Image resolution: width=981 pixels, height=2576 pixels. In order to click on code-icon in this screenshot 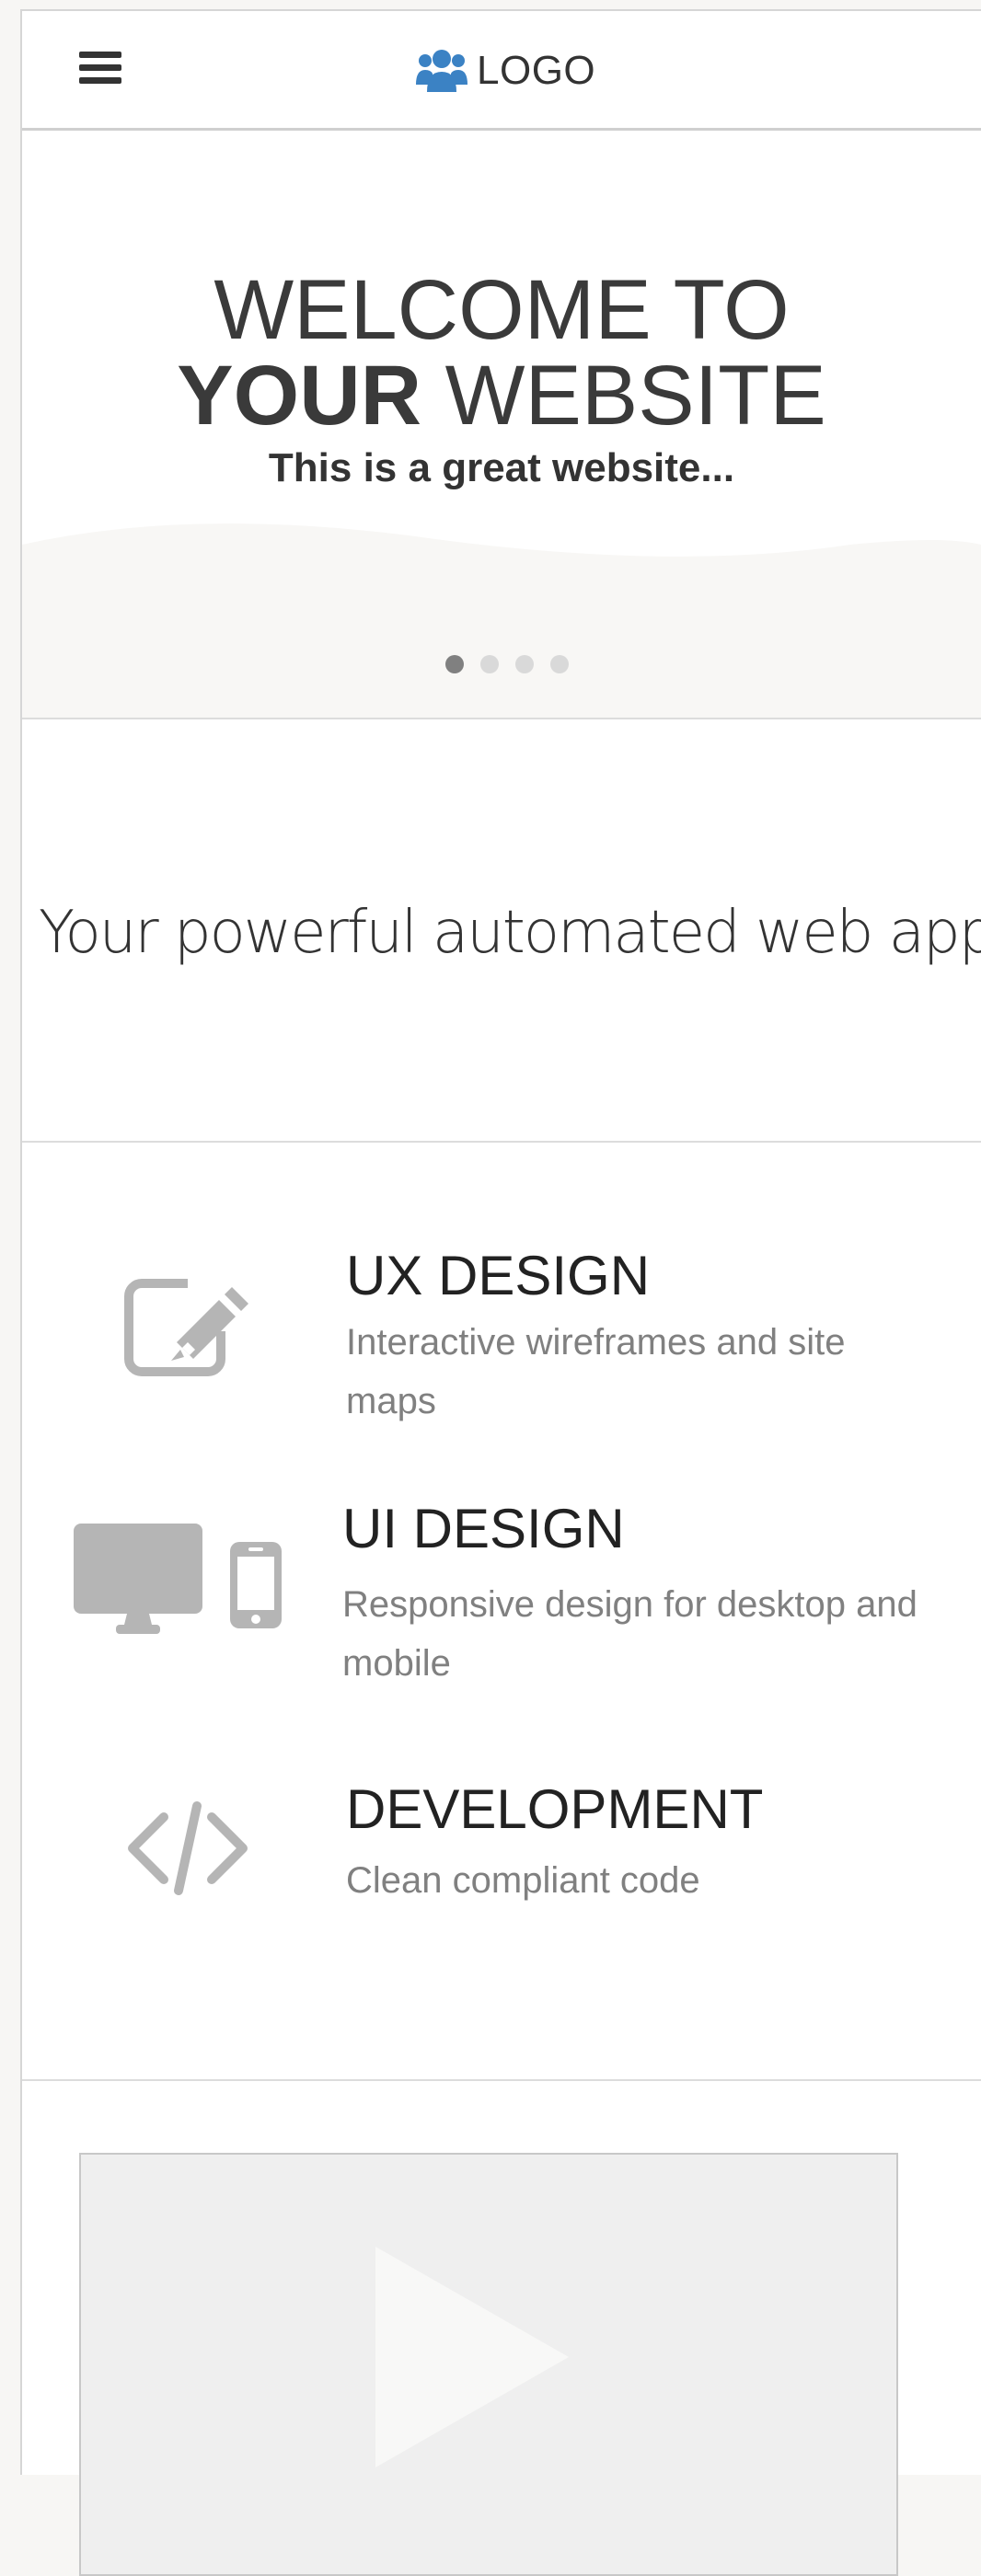, I will do `click(188, 1848)`.